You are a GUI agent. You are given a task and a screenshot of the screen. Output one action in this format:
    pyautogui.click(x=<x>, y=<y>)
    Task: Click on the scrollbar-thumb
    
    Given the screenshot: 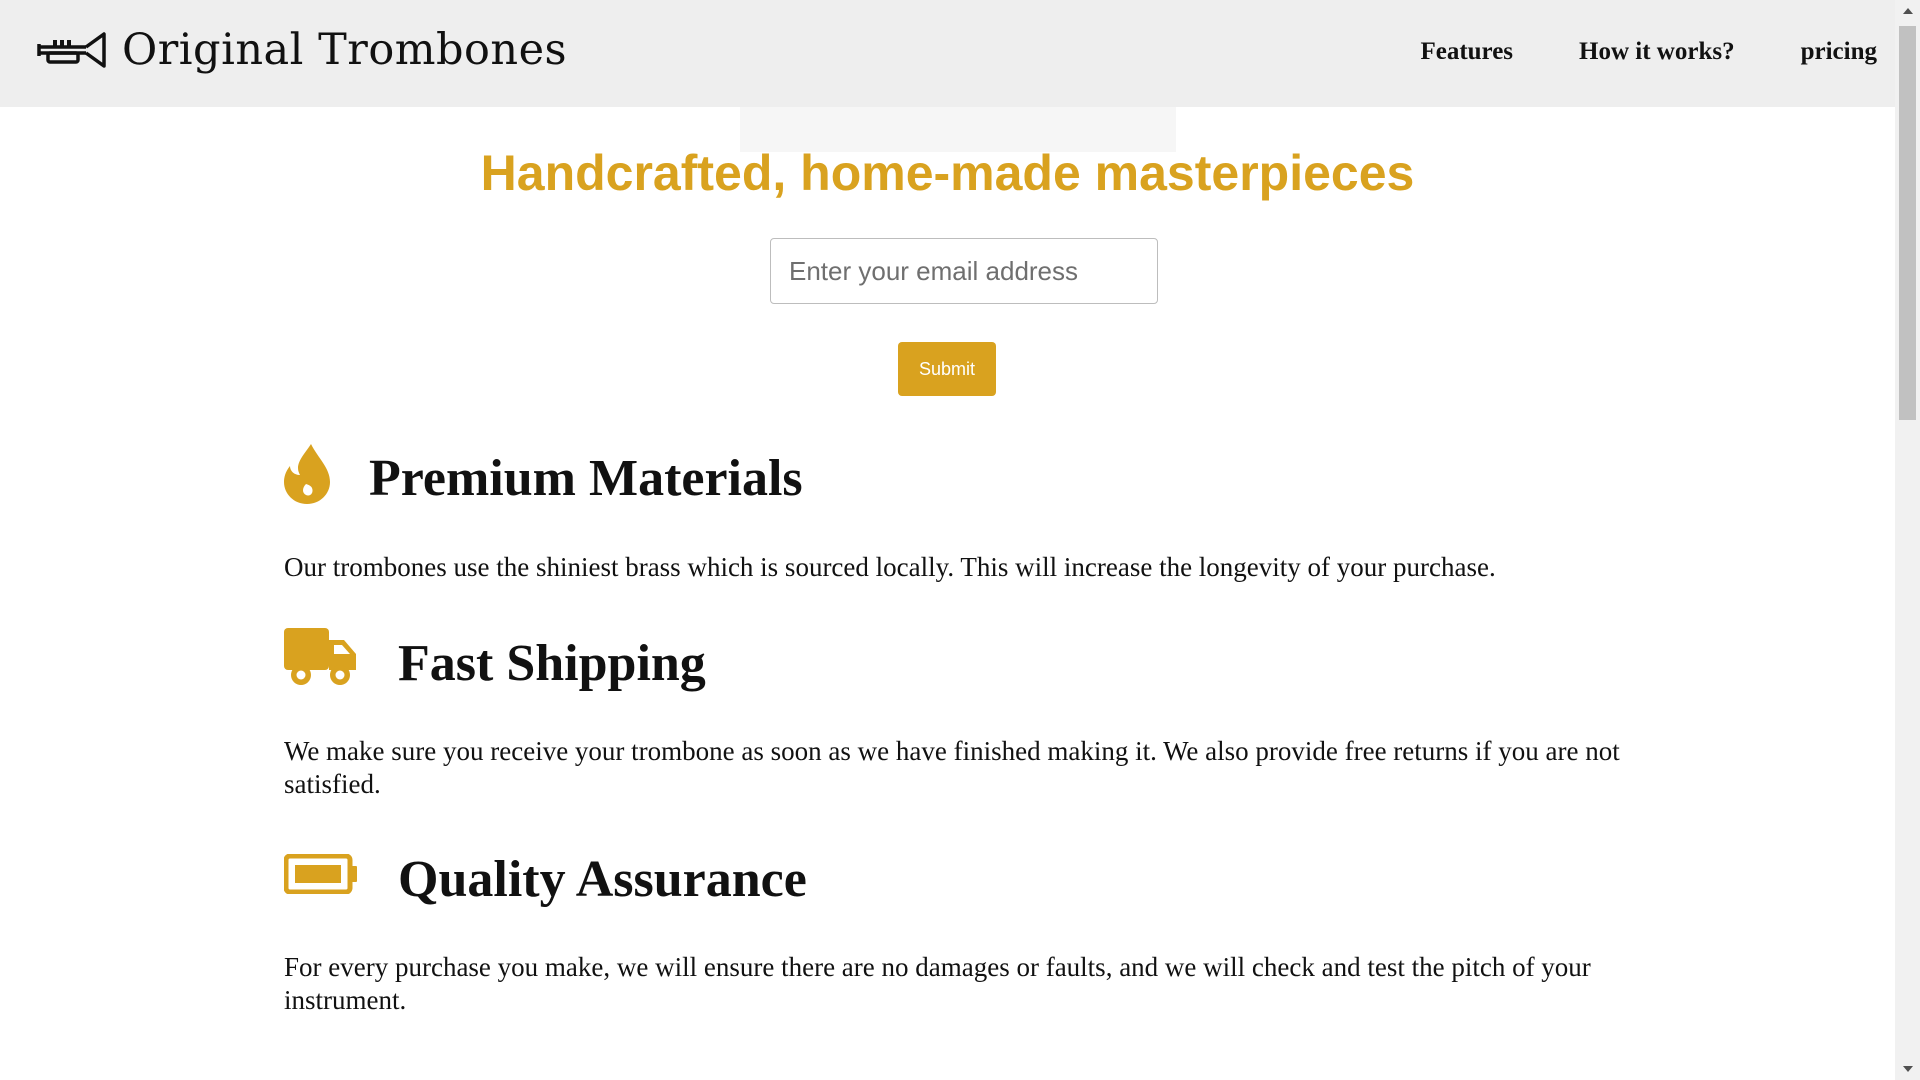 What is the action you would take?
    pyautogui.click(x=1907, y=223)
    